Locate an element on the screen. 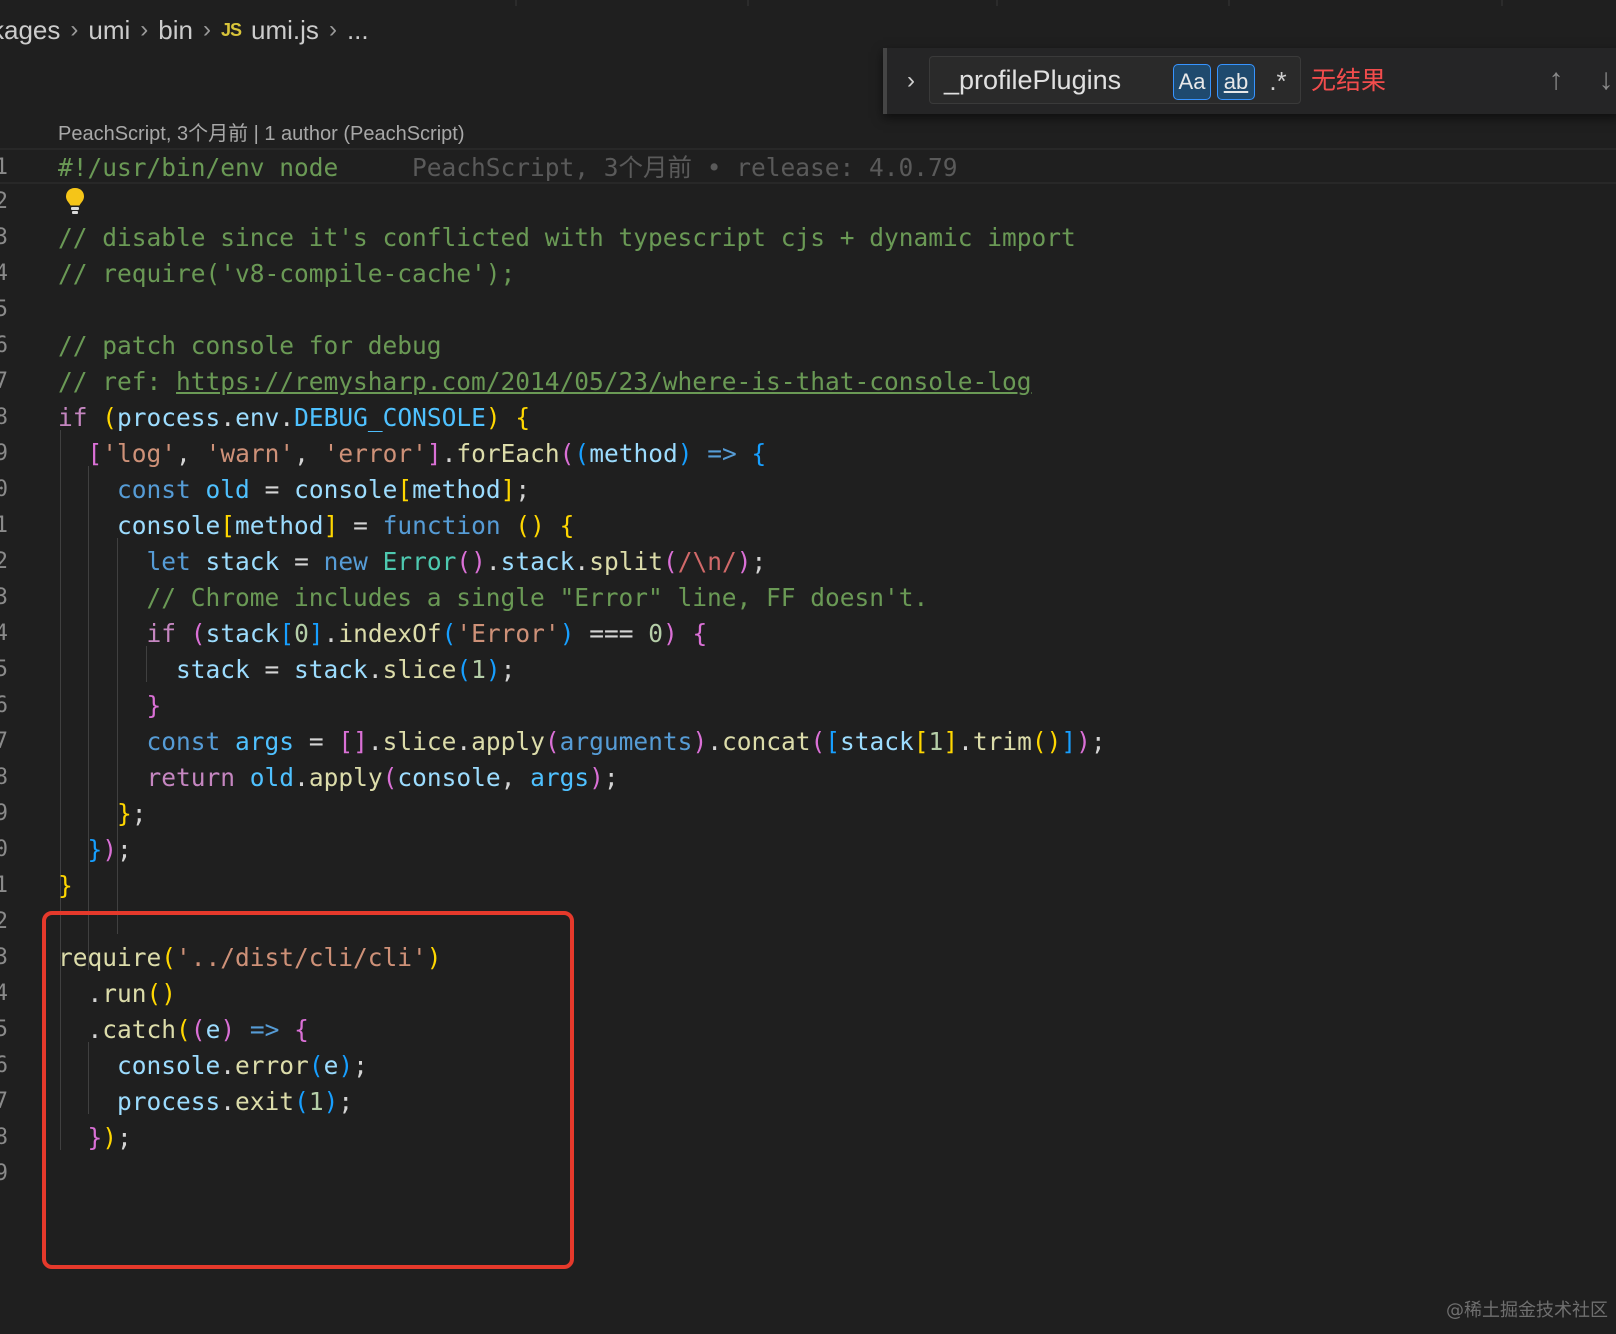 This screenshot has height=1334, width=1616. regex-toggle: .* is located at coordinates (1278, 82).